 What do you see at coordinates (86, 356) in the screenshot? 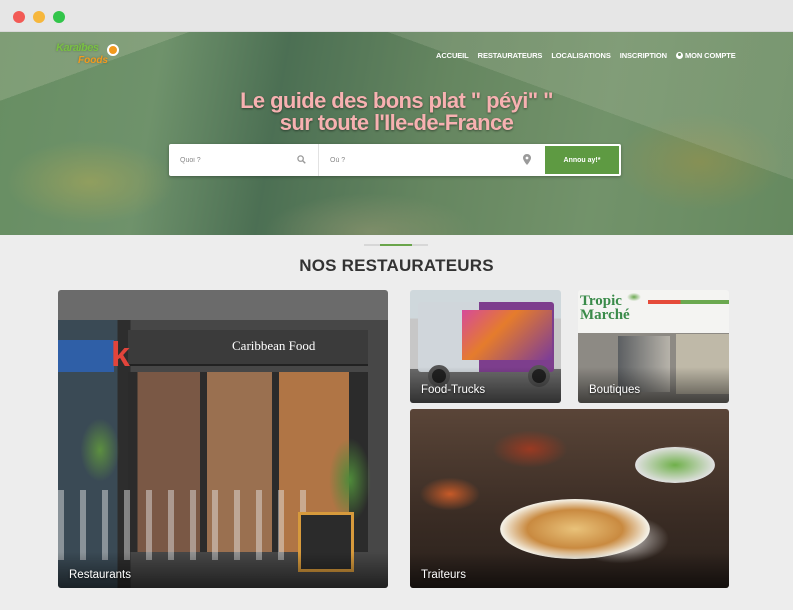
I see `restaurant-blue-sign` at bounding box center [86, 356].